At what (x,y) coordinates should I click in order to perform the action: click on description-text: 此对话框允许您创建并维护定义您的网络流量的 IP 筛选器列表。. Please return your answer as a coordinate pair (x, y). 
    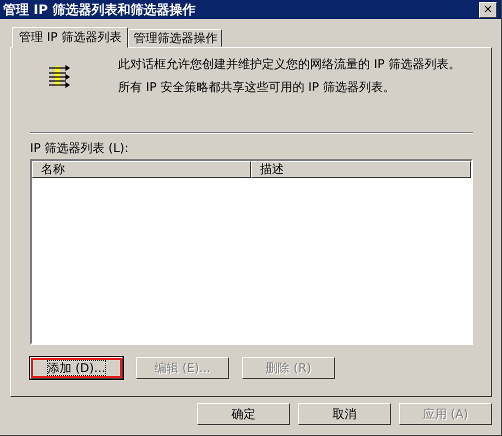
    Looking at the image, I should click on (290, 64).